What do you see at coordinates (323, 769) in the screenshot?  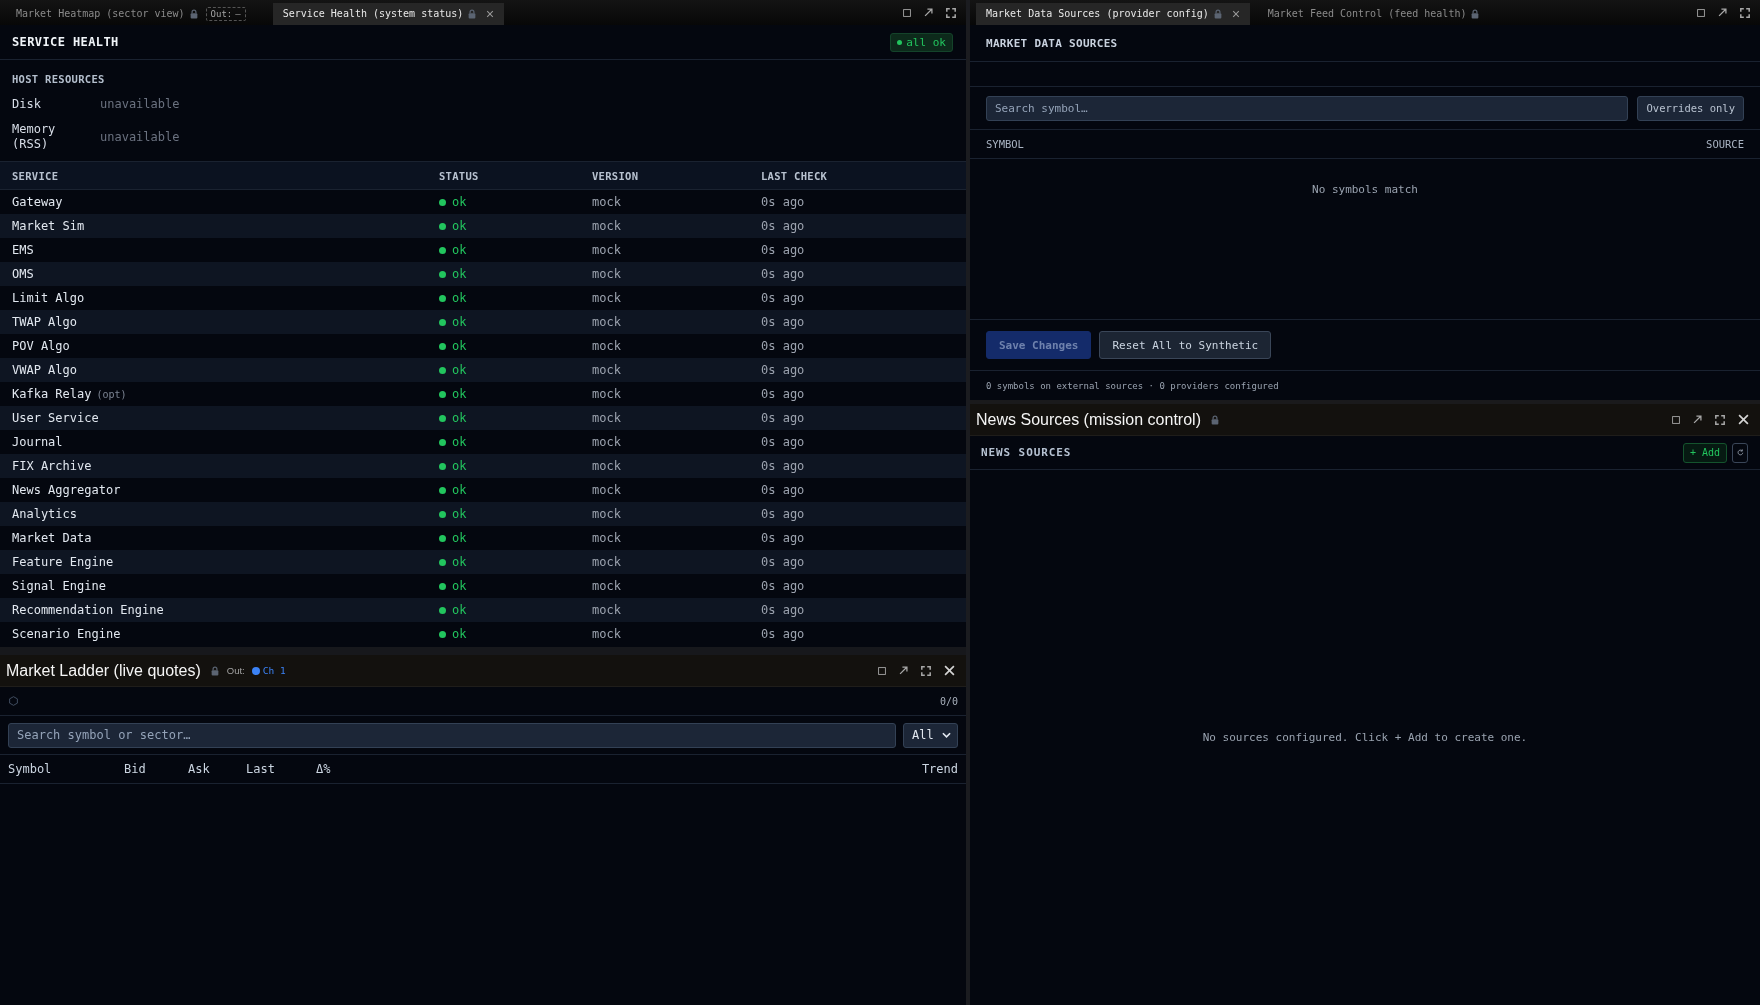 I see `column-header: Δ%` at bounding box center [323, 769].